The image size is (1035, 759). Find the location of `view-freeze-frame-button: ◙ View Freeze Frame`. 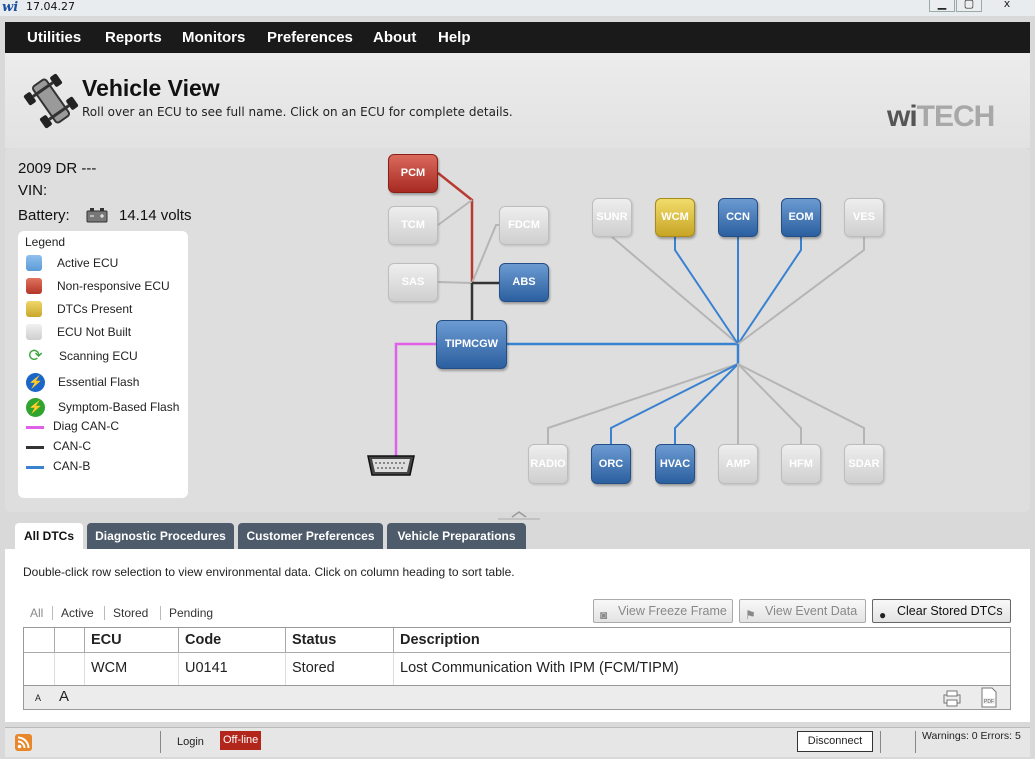

view-freeze-frame-button: ◙ View Freeze Frame is located at coordinates (663, 611).